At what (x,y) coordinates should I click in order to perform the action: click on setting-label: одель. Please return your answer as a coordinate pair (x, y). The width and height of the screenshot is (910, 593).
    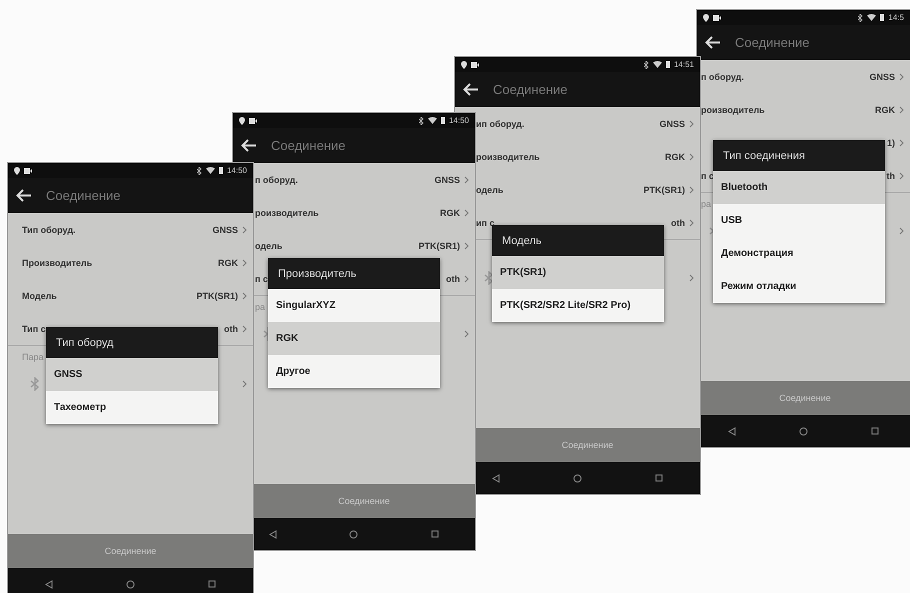
    Looking at the image, I should click on (268, 245).